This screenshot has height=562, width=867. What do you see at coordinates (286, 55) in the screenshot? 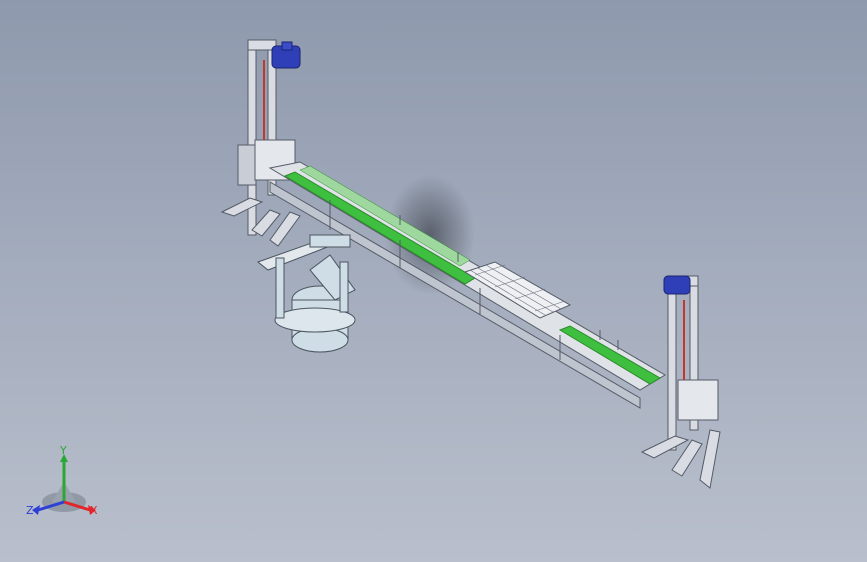
I see `left-motor-icon` at bounding box center [286, 55].